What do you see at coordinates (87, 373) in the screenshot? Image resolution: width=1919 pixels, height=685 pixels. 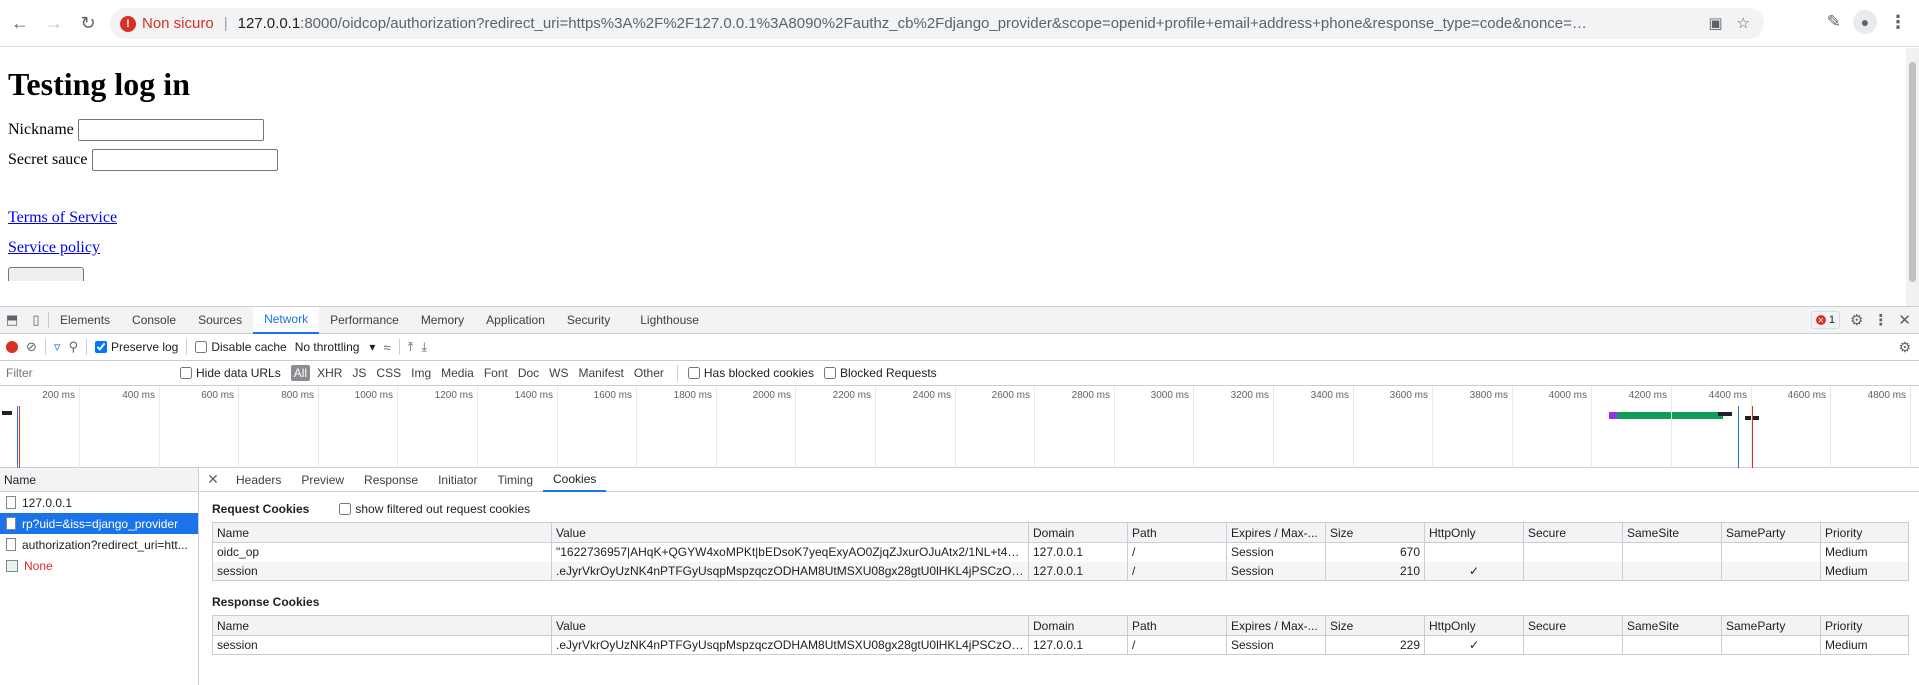 I see `filter-input` at bounding box center [87, 373].